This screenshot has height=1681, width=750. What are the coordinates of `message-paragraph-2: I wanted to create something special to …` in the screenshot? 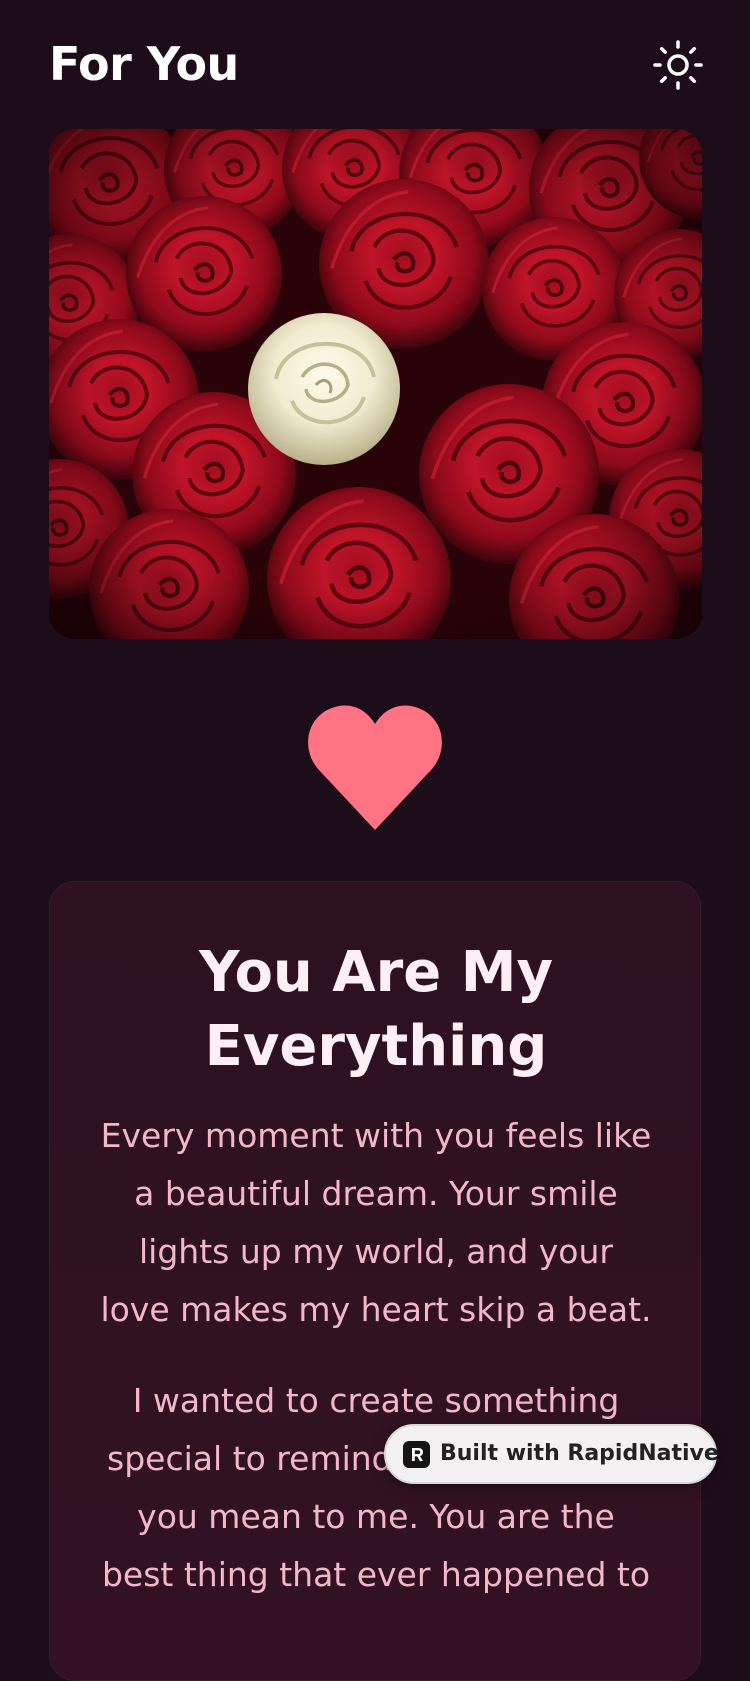 It's located at (376, 1488).